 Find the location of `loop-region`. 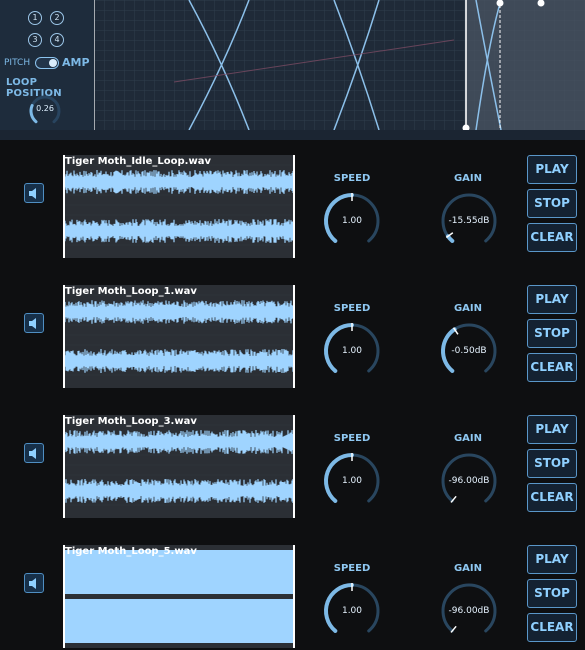

loop-region is located at coordinates (525, 65).